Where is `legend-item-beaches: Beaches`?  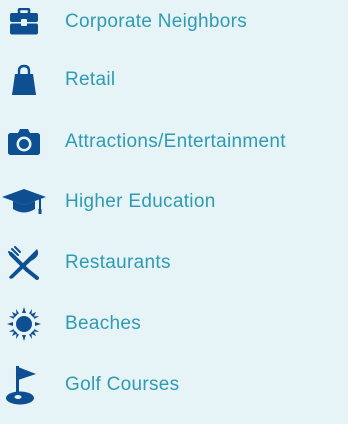
legend-item-beaches: Beaches is located at coordinates (174, 324).